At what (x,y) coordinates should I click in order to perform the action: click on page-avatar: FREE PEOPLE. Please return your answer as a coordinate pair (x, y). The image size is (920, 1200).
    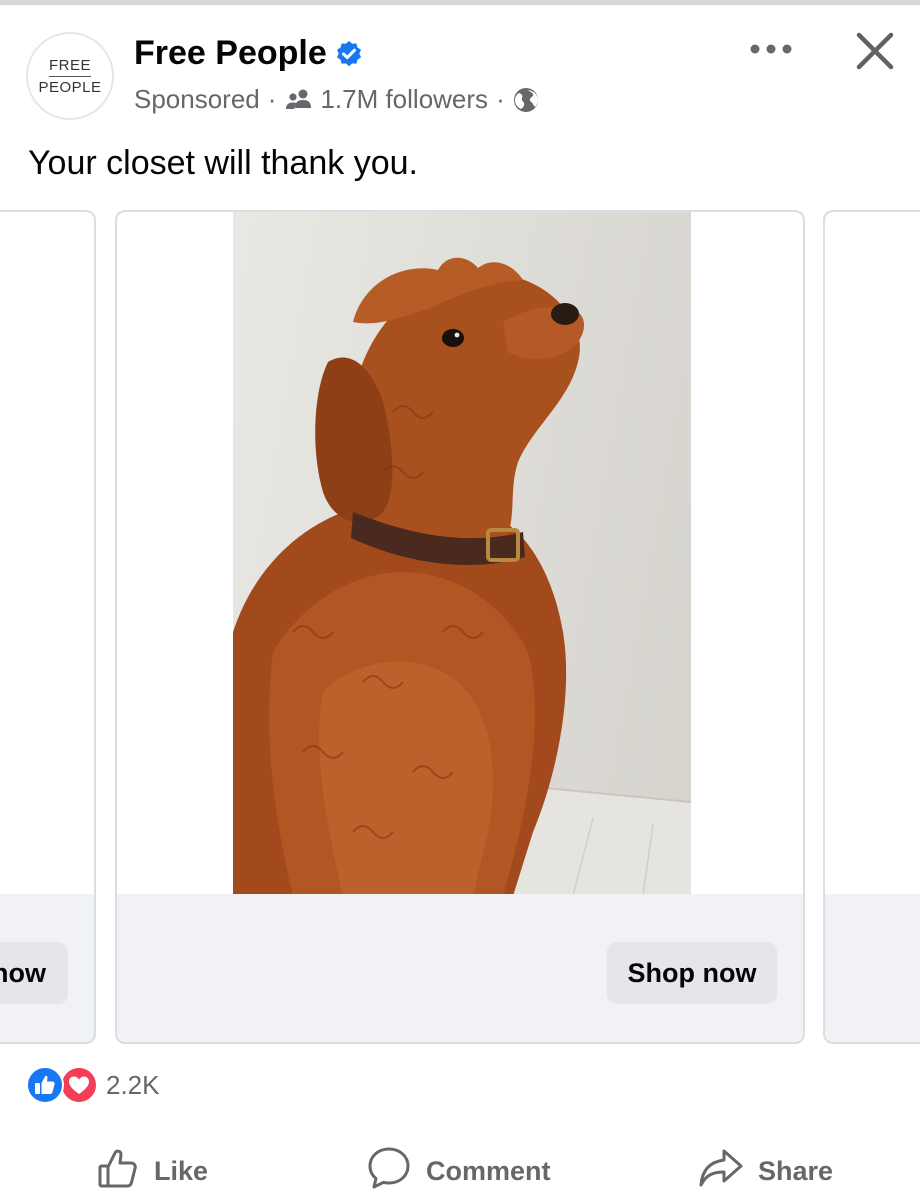
    Looking at the image, I should click on (70, 76).